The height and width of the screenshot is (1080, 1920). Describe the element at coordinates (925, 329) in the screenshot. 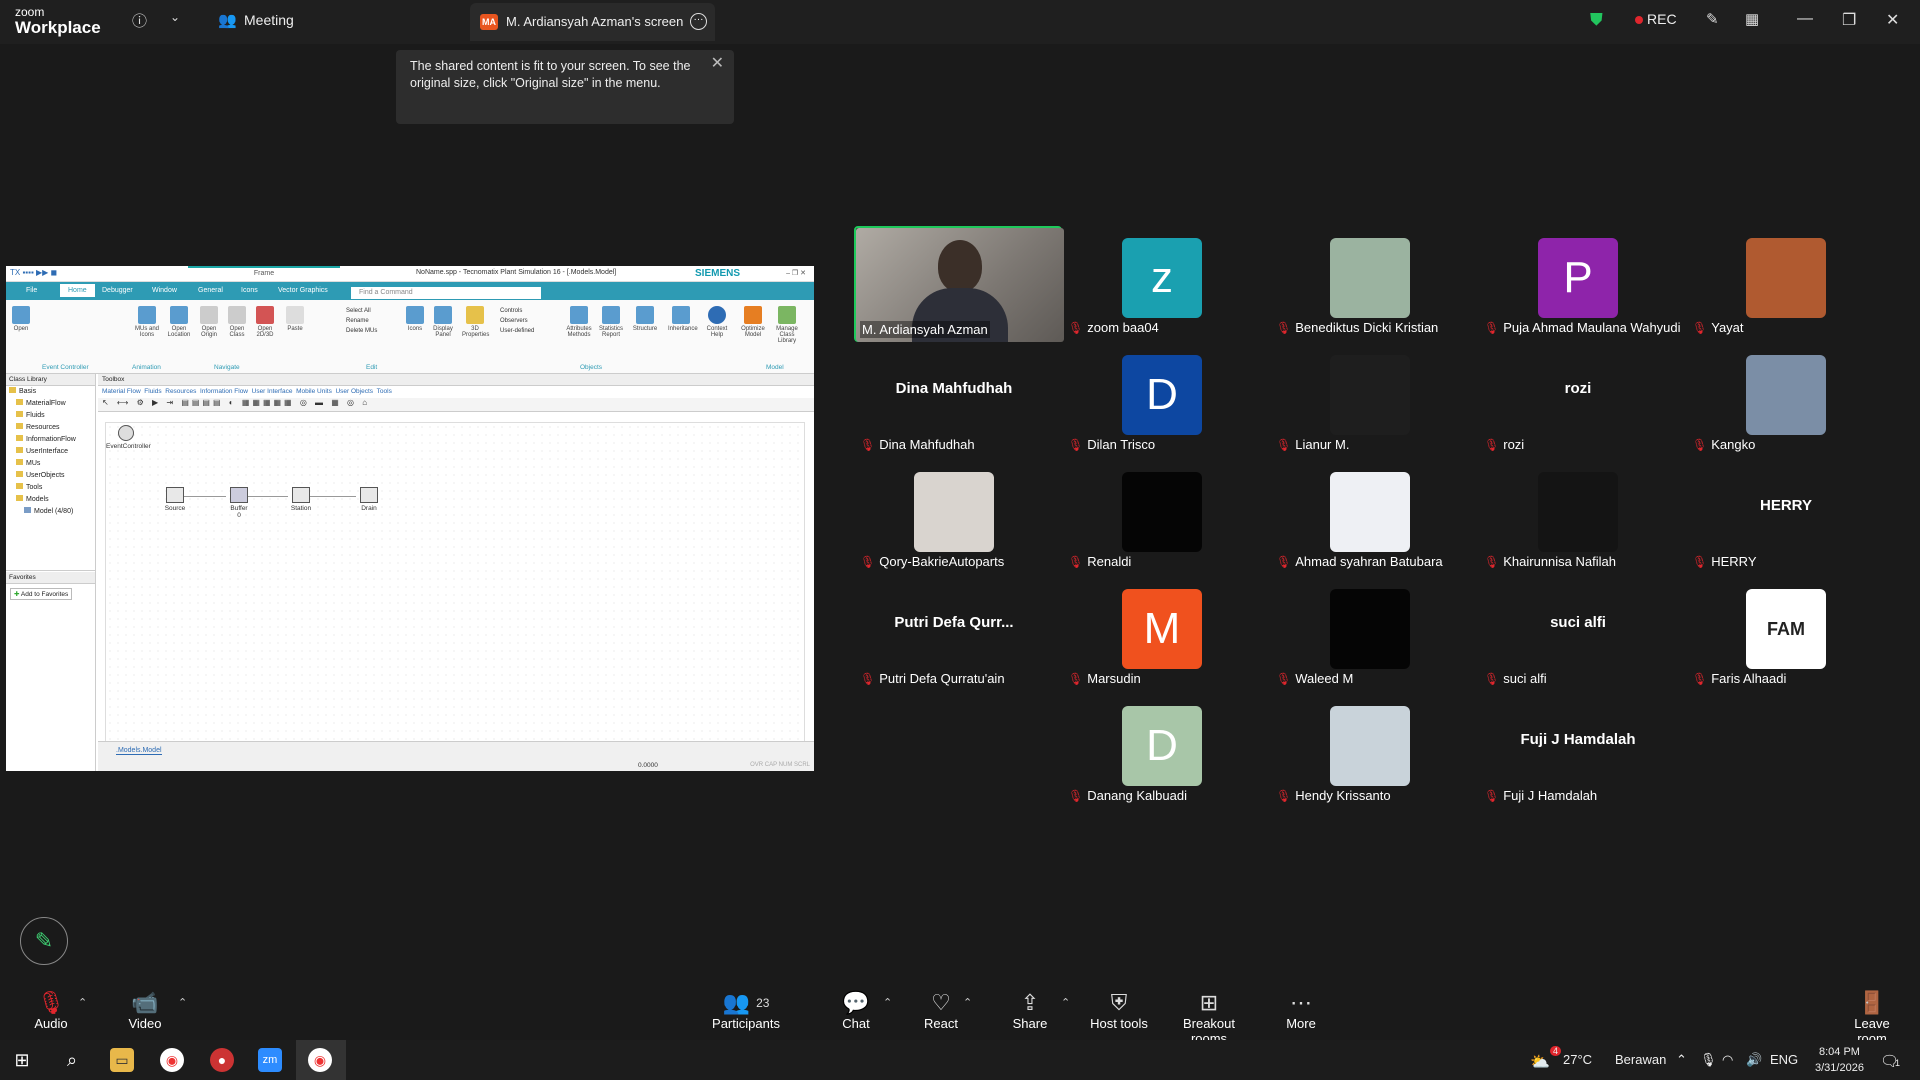

I see `participant-name-label: M. Ardiansyah Azman` at that location.